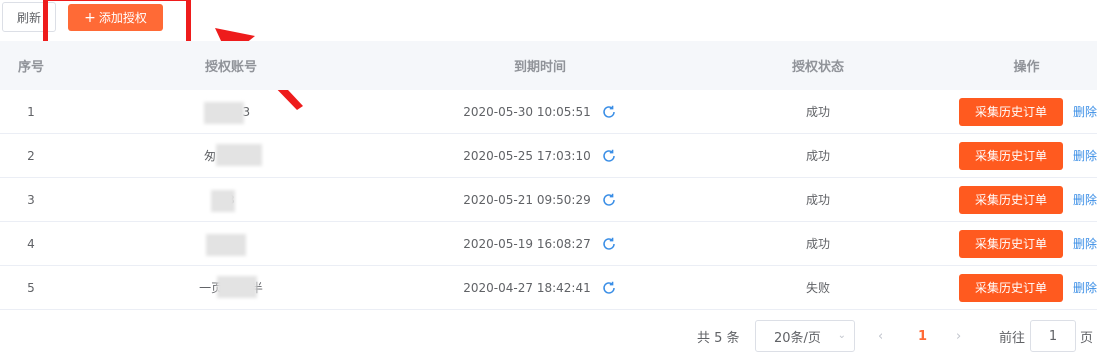  I want to click on row-expire: 2020-04-27 18:42:41, so click(540, 288).